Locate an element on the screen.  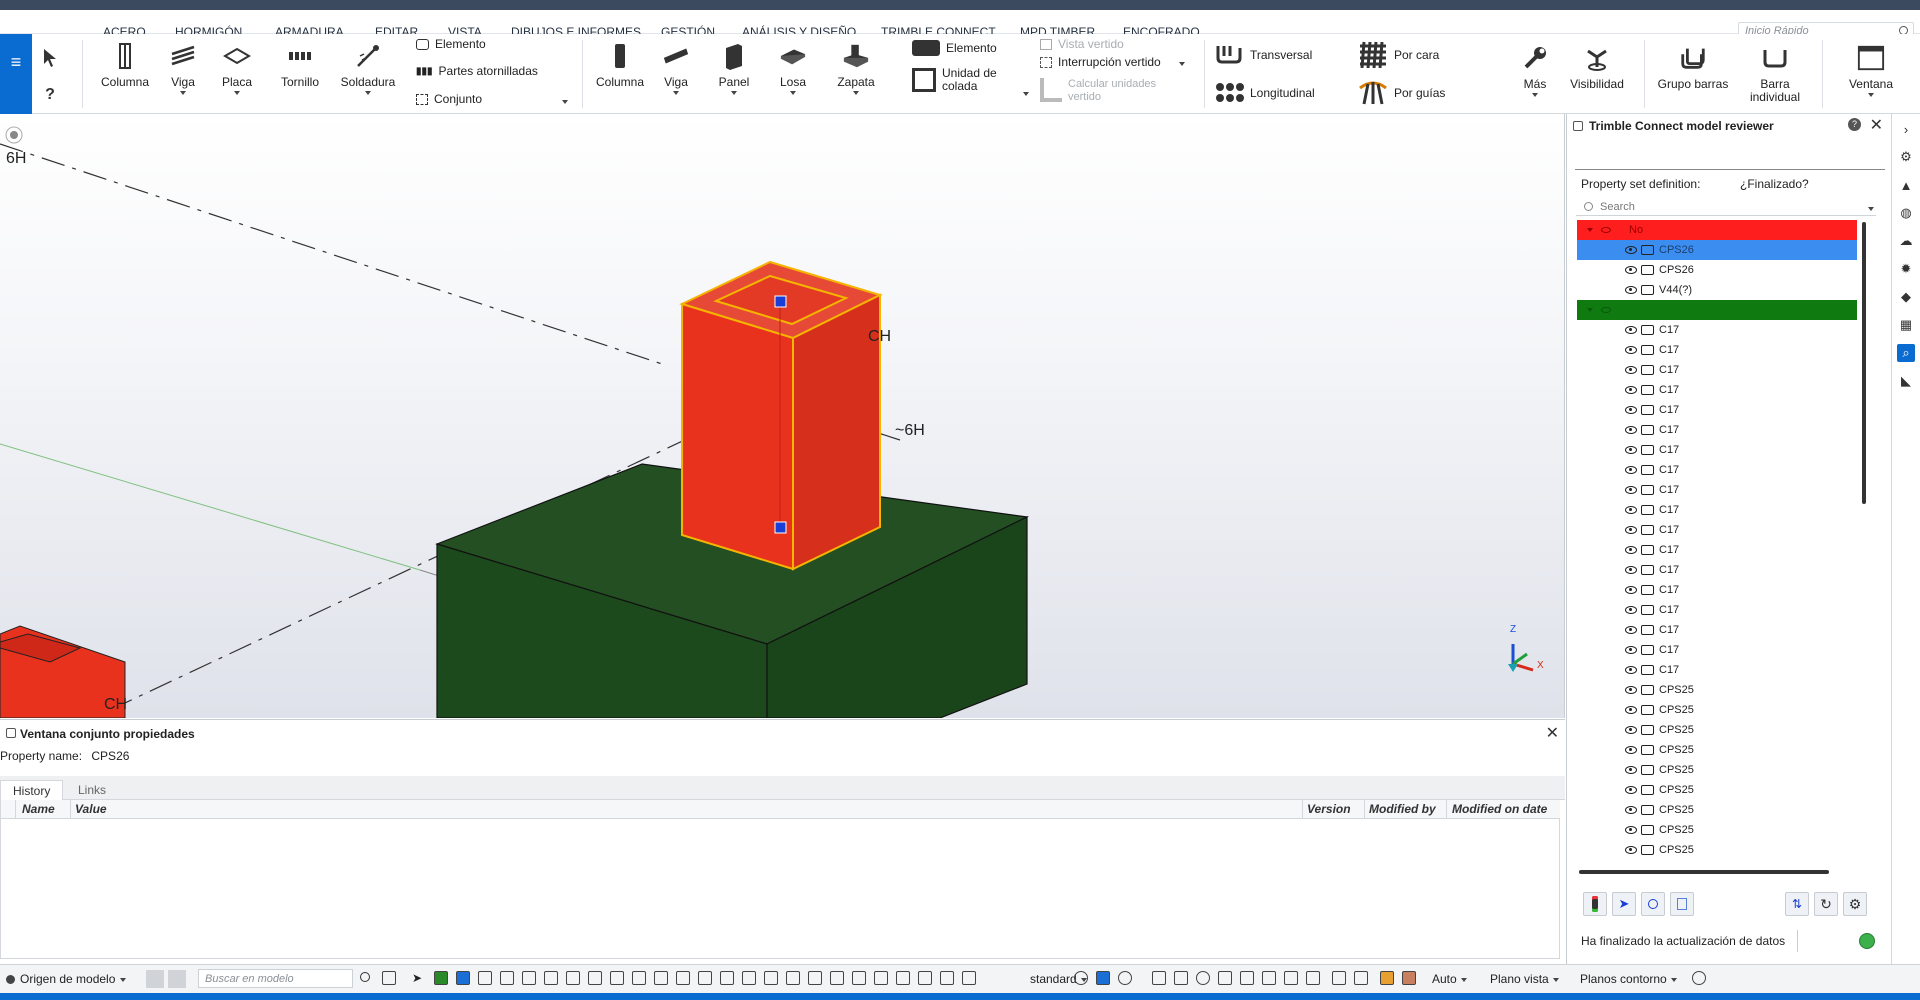
tag-icon: ◣ is located at coordinates (1906, 381).